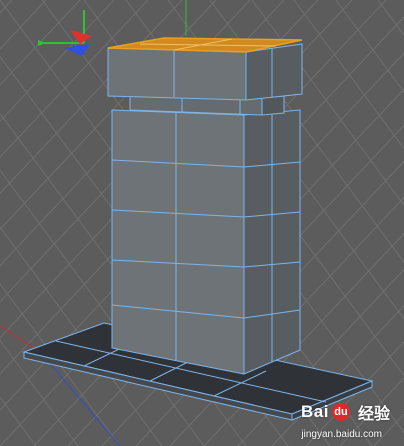  What do you see at coordinates (340, 412) in the screenshot?
I see `baidu-paw-icon: du` at bounding box center [340, 412].